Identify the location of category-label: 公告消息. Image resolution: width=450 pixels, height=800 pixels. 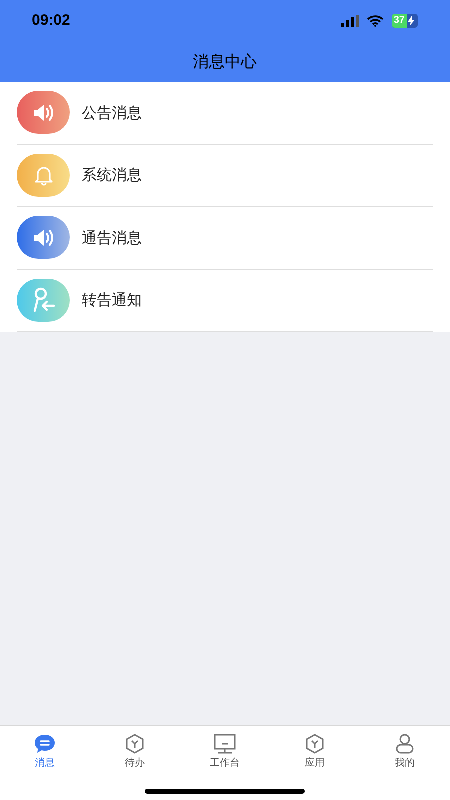
(112, 113).